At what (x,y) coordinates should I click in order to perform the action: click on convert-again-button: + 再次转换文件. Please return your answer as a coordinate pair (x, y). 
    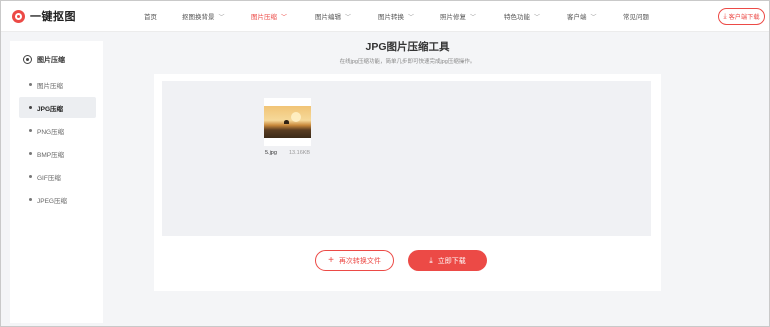
    Looking at the image, I should click on (354, 260).